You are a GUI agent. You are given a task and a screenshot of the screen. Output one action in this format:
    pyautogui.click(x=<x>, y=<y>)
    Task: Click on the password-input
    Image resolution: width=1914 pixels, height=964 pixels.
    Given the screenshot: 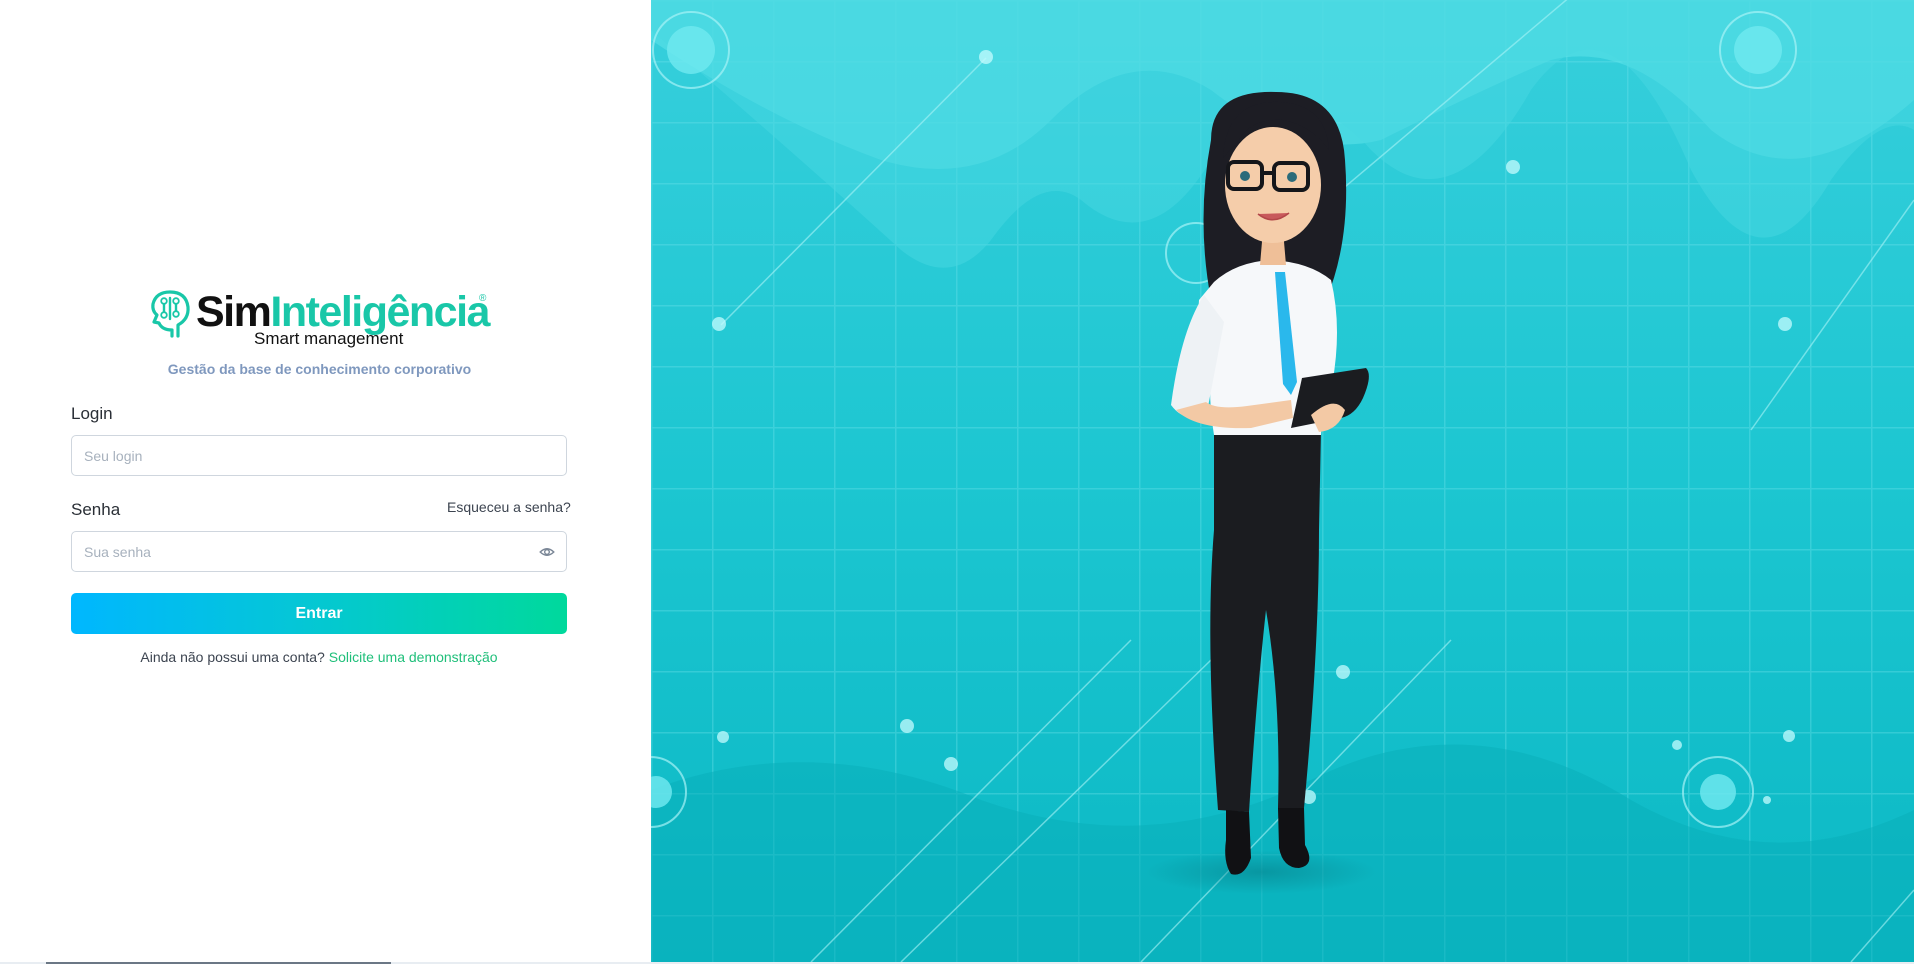 What is the action you would take?
    pyautogui.click(x=319, y=551)
    